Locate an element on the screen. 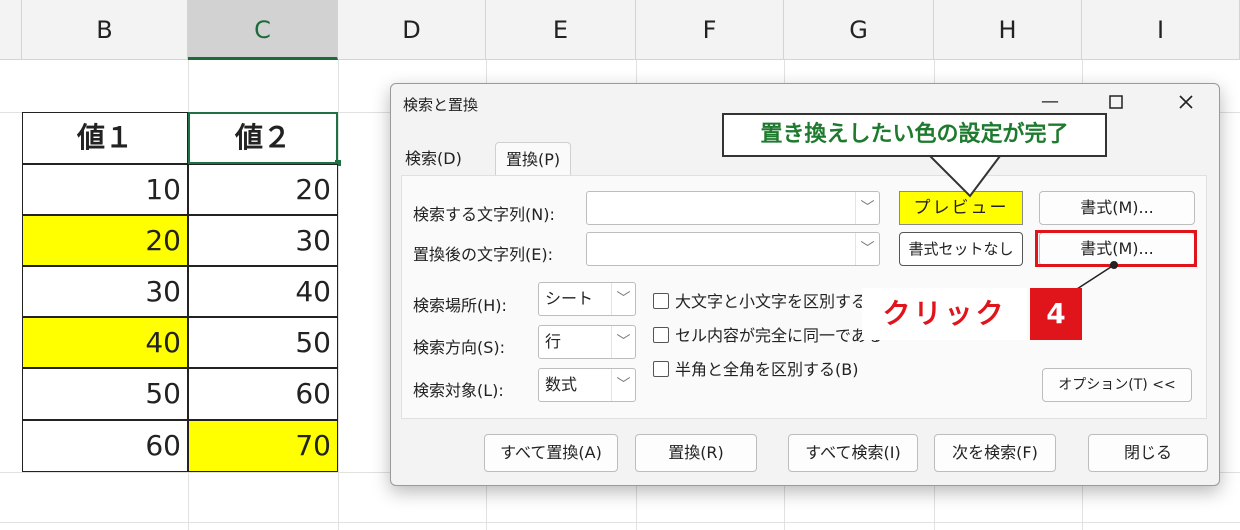  click-annotation: クリック is located at coordinates (944, 314).